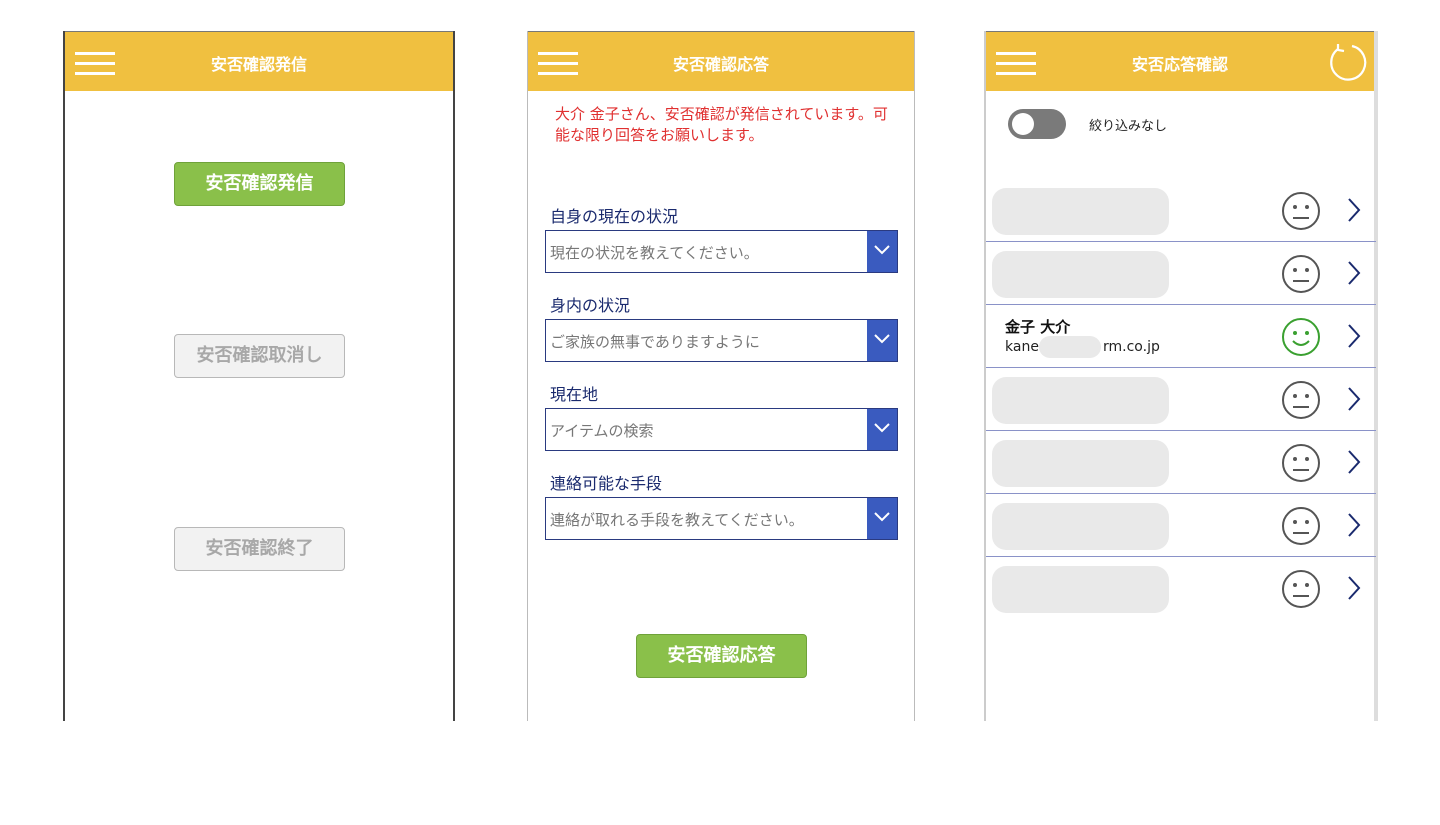 This screenshot has height=825, width=1440. Describe the element at coordinates (677, 520) in the screenshot. I see `dropdown-placeholder: 連絡が取れる手段を教えてください。` at that location.